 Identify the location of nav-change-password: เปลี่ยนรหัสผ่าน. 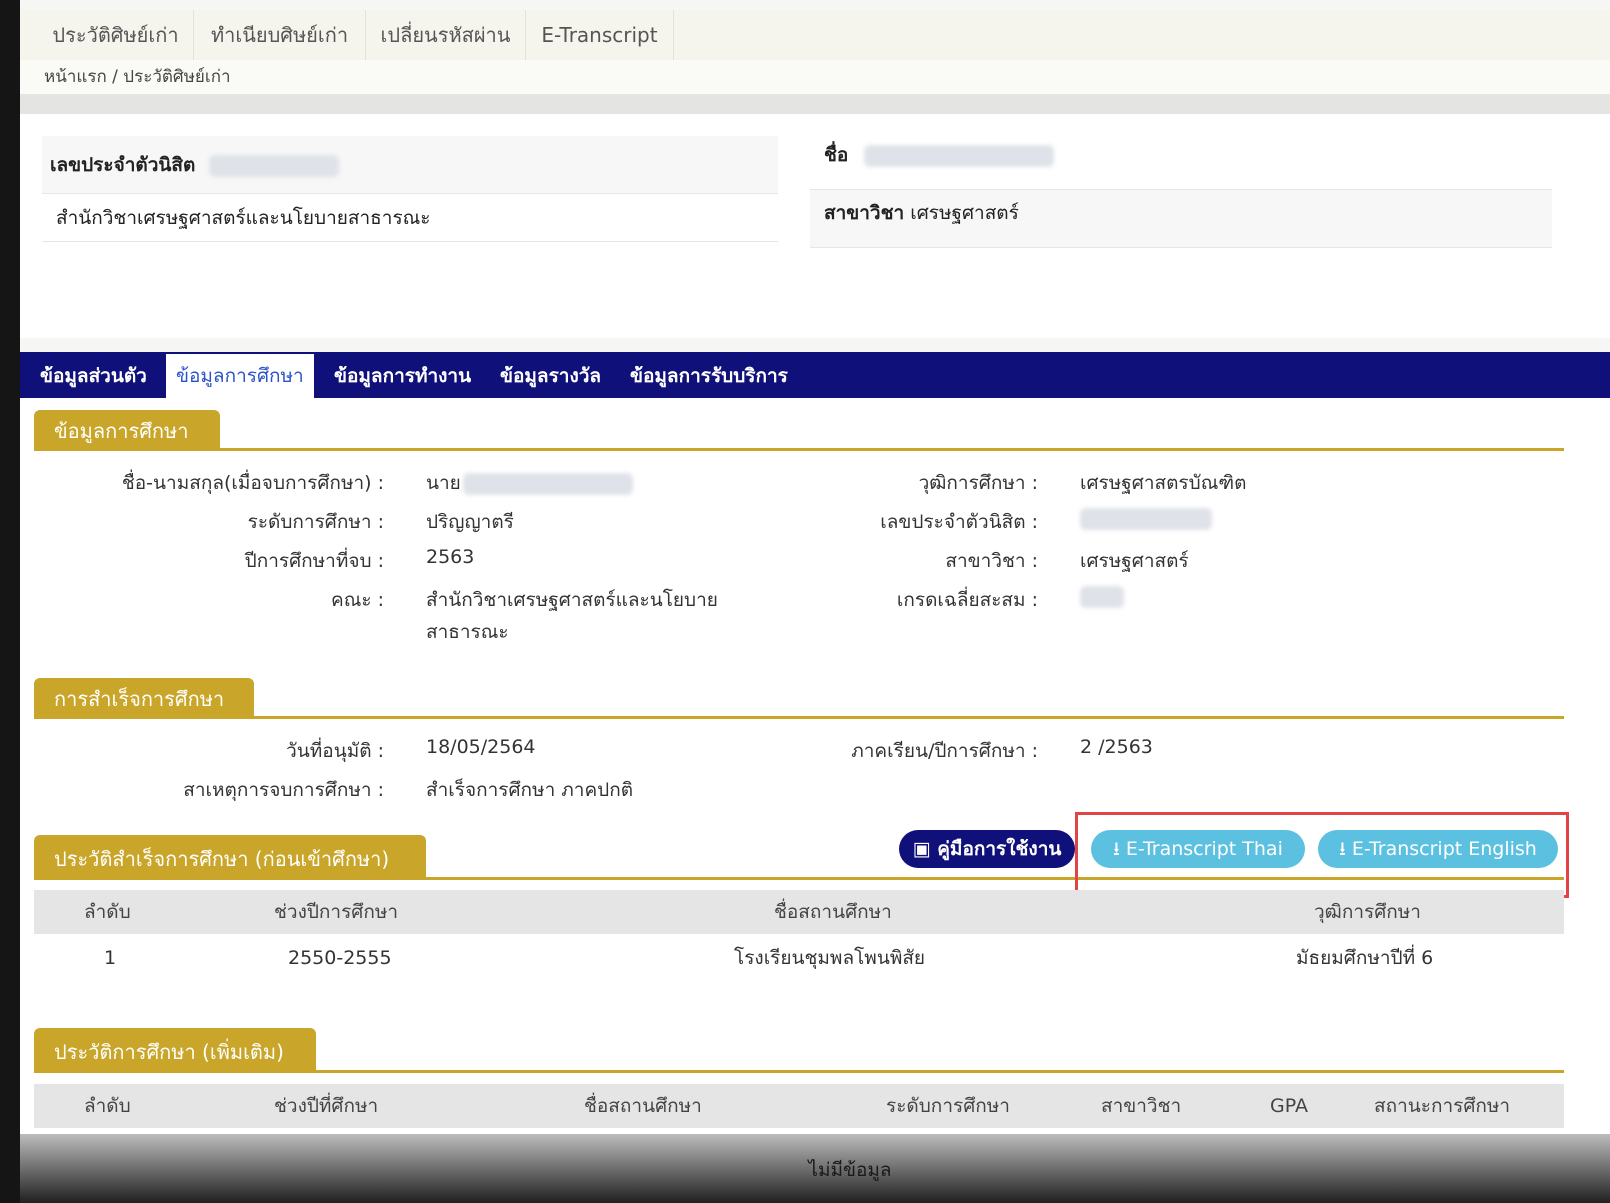
(446, 35).